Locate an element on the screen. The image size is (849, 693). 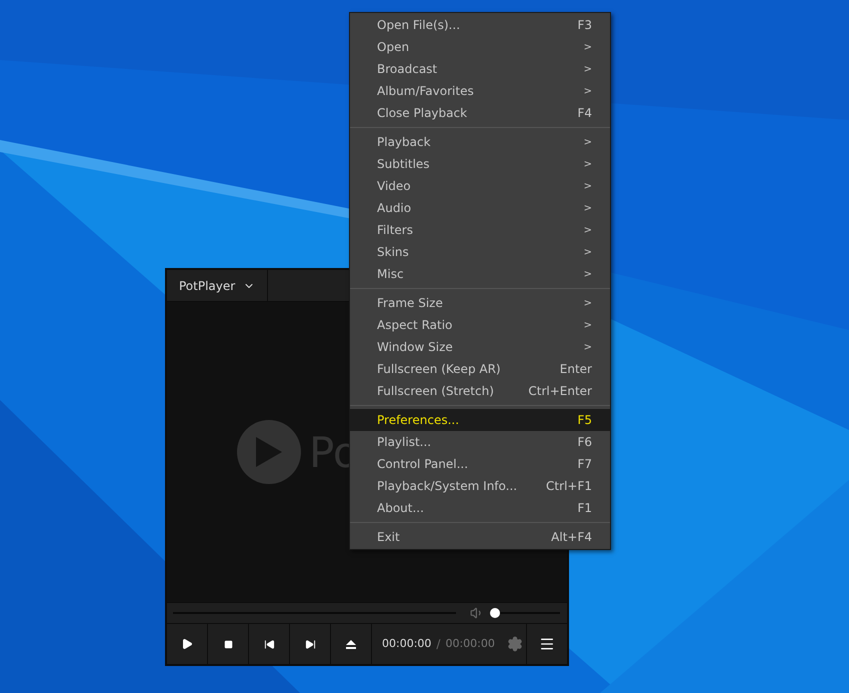
current-time: 00:00:00 is located at coordinates (407, 644).